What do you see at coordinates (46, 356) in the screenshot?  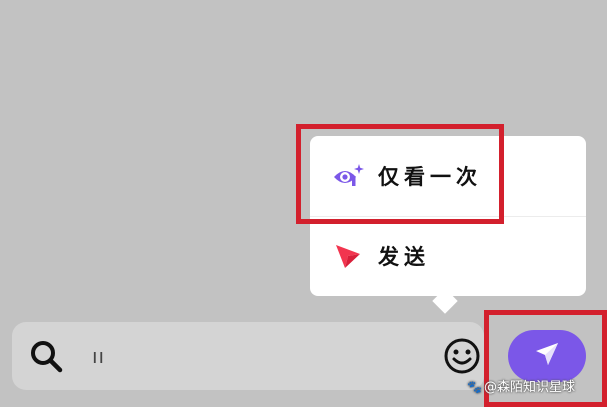 I see `search-icon` at bounding box center [46, 356].